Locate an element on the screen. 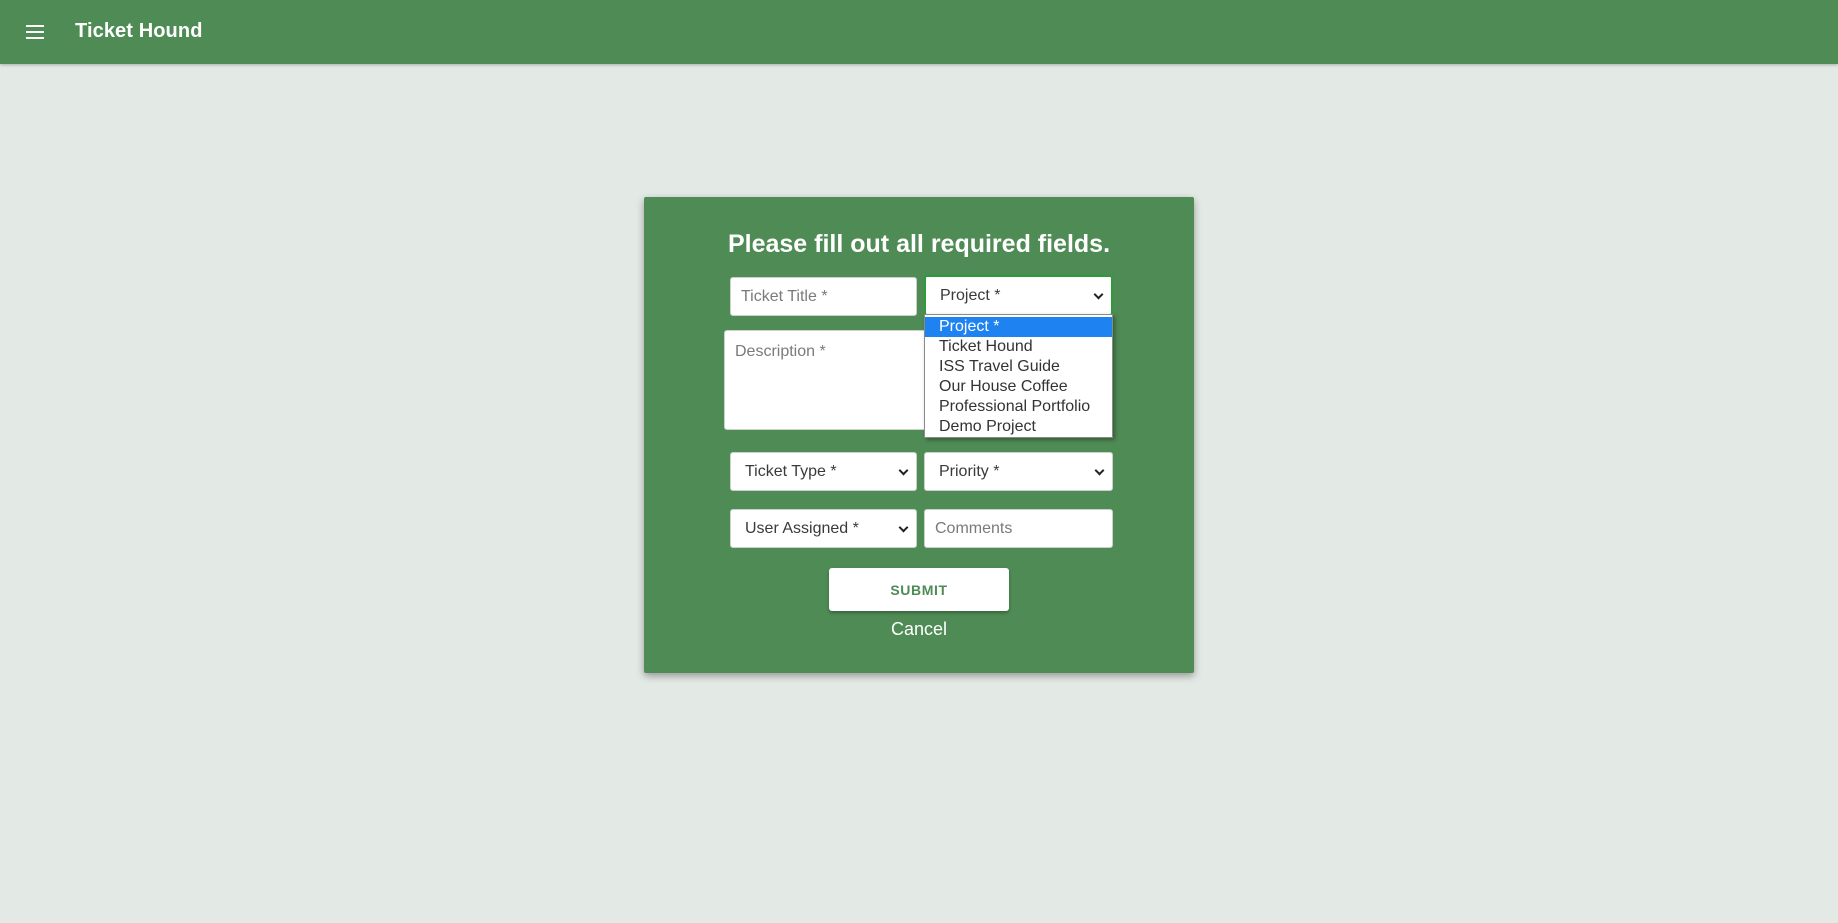 Image resolution: width=1838 pixels, height=923 pixels. comments-input is located at coordinates (1018, 528).